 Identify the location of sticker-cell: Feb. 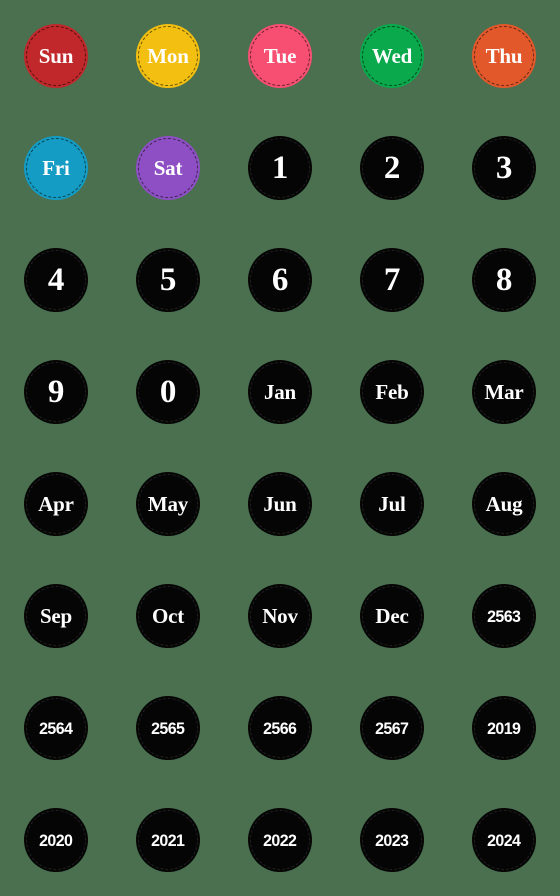
(392, 392).